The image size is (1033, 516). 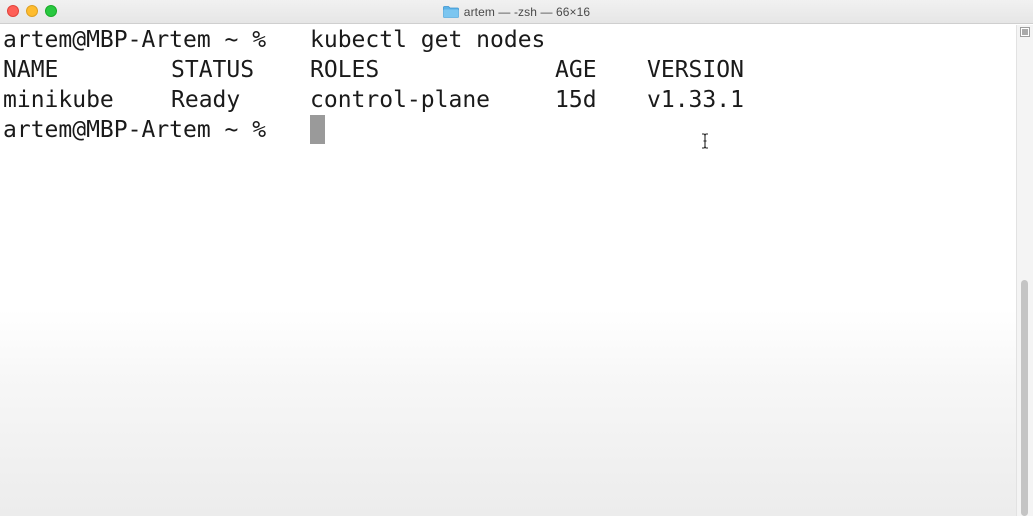 What do you see at coordinates (428, 40) in the screenshot?
I see `command-text: kubectl get nodes` at bounding box center [428, 40].